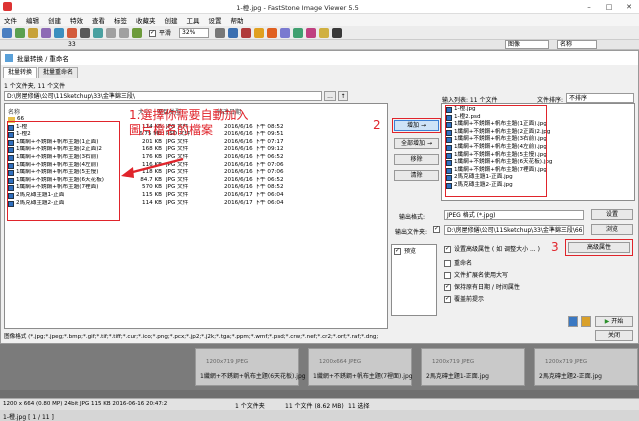 This screenshot has height=421, width=639. I want to click on menu-item: 特效, so click(76, 20).